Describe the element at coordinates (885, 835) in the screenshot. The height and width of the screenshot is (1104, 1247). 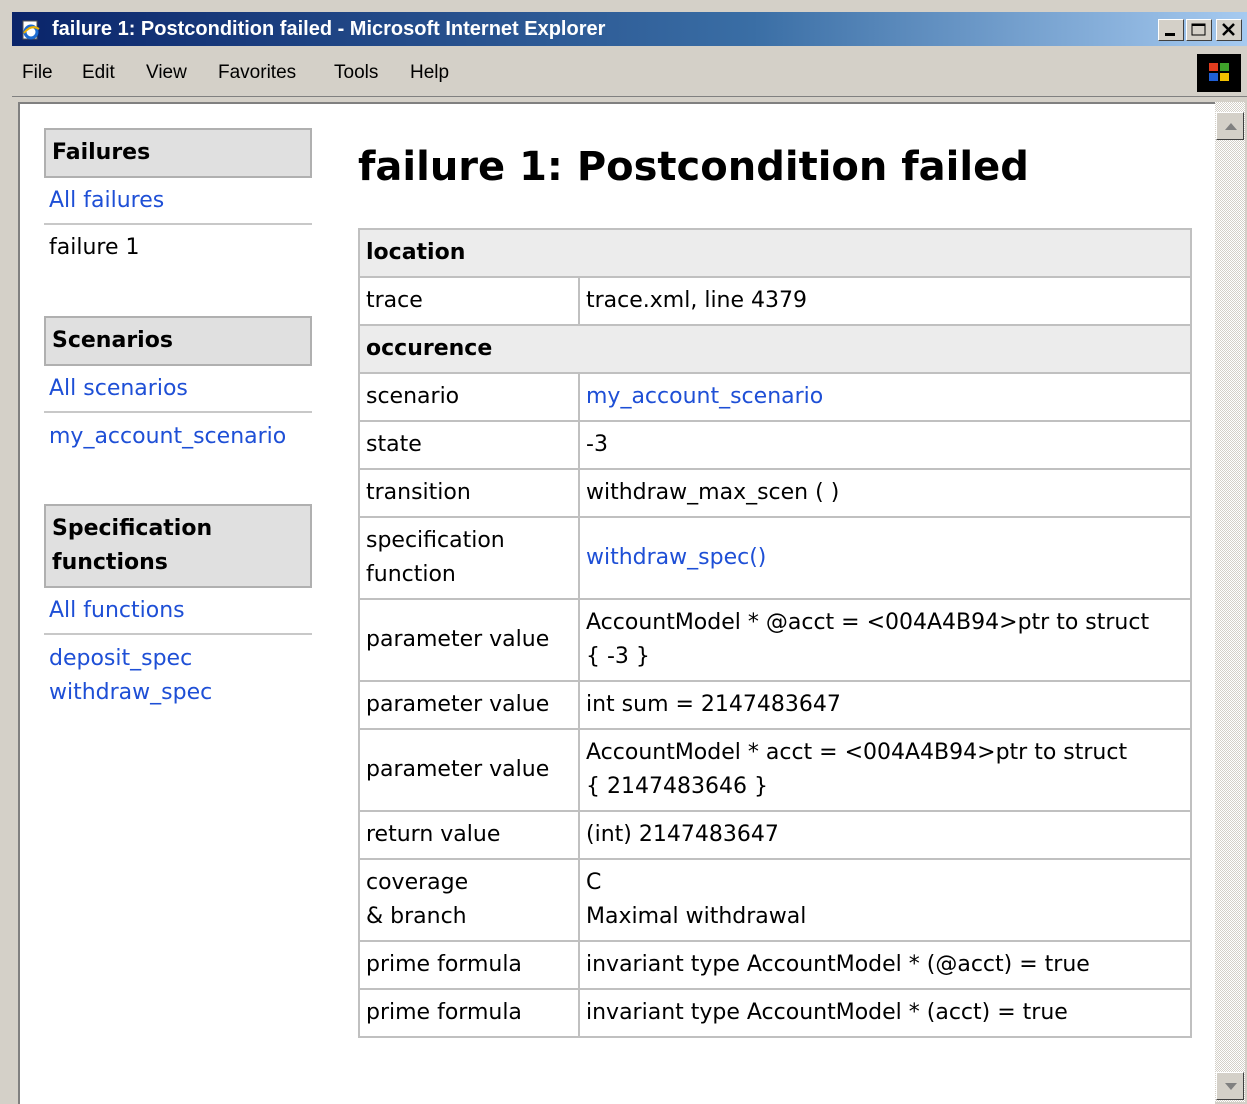
I see `row-value: (int) 2147483647` at that location.